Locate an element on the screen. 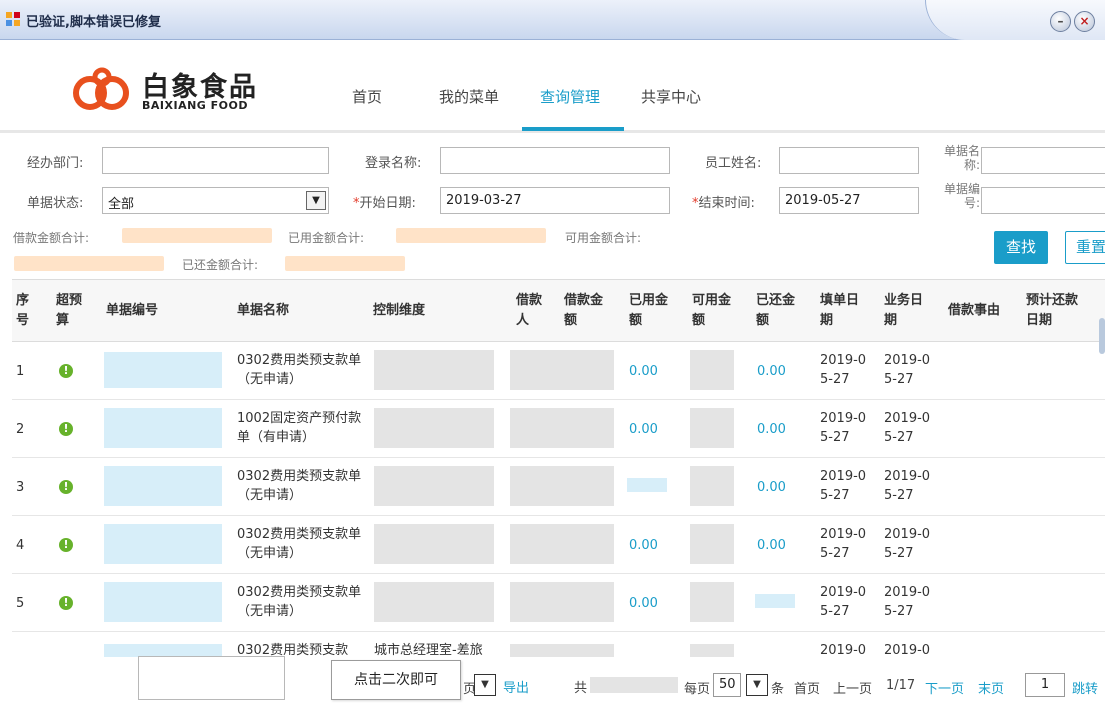  status-select-value: 全部 is located at coordinates (121, 204).